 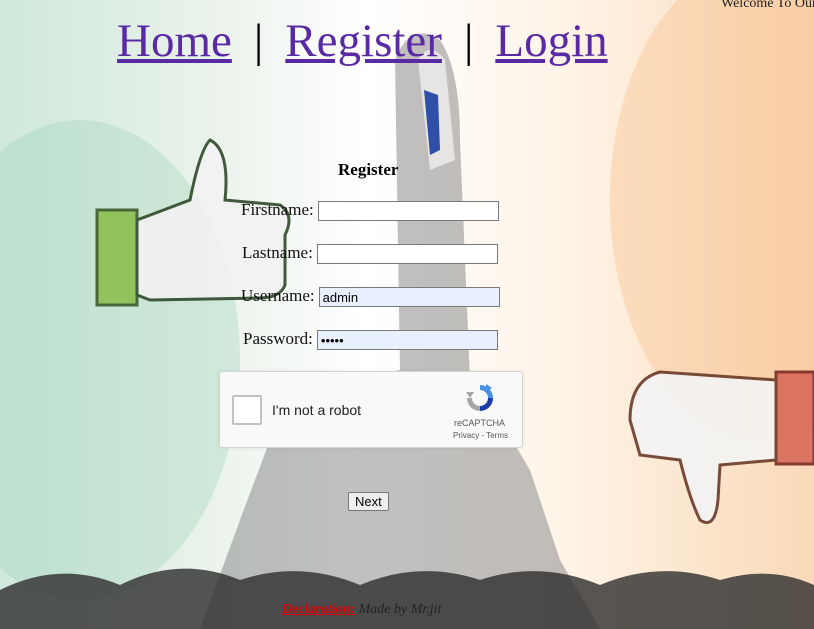 What do you see at coordinates (368, 169) in the screenshot?
I see `form-title: Register` at bounding box center [368, 169].